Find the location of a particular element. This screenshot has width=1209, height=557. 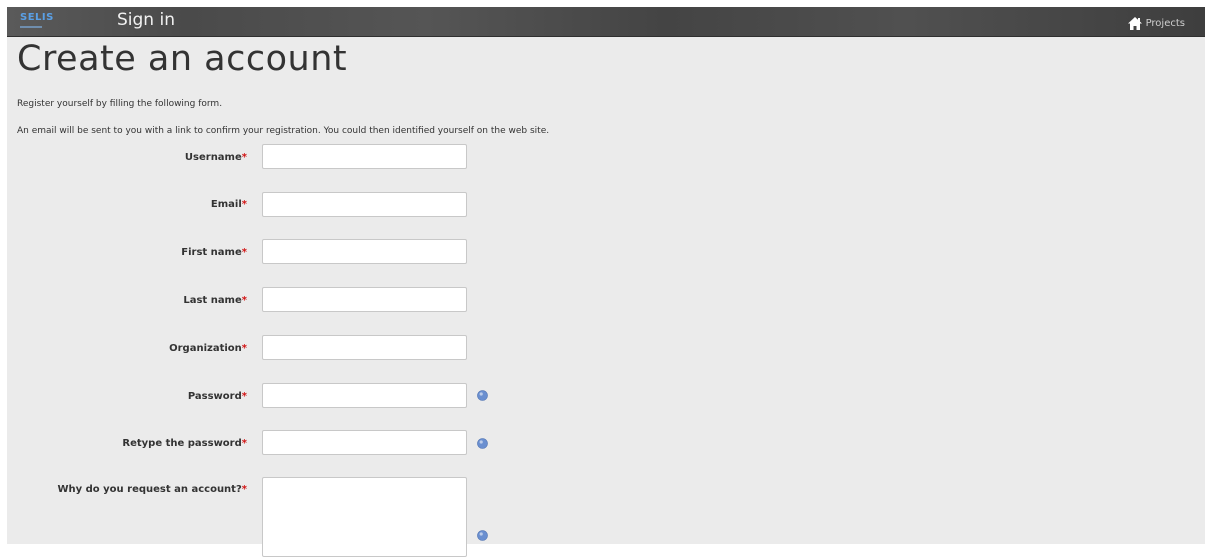

projects-link: Projects is located at coordinates (1156, 23).